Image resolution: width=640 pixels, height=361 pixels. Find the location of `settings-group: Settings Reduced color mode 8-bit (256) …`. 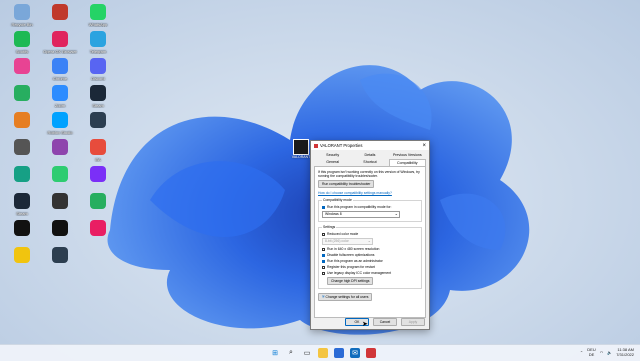

settings-group: Settings Reduced color mode 8-bit (256) … is located at coordinates (370, 257).